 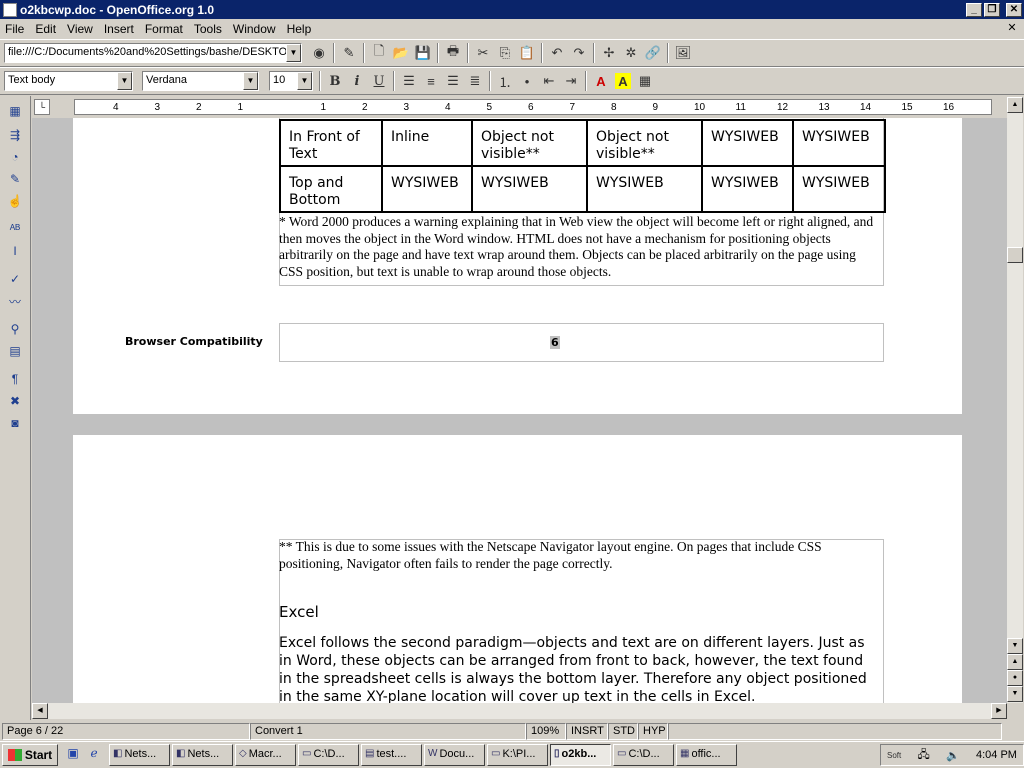 I want to click on previous-page-icon: ▲, so click(x=1015, y=662).